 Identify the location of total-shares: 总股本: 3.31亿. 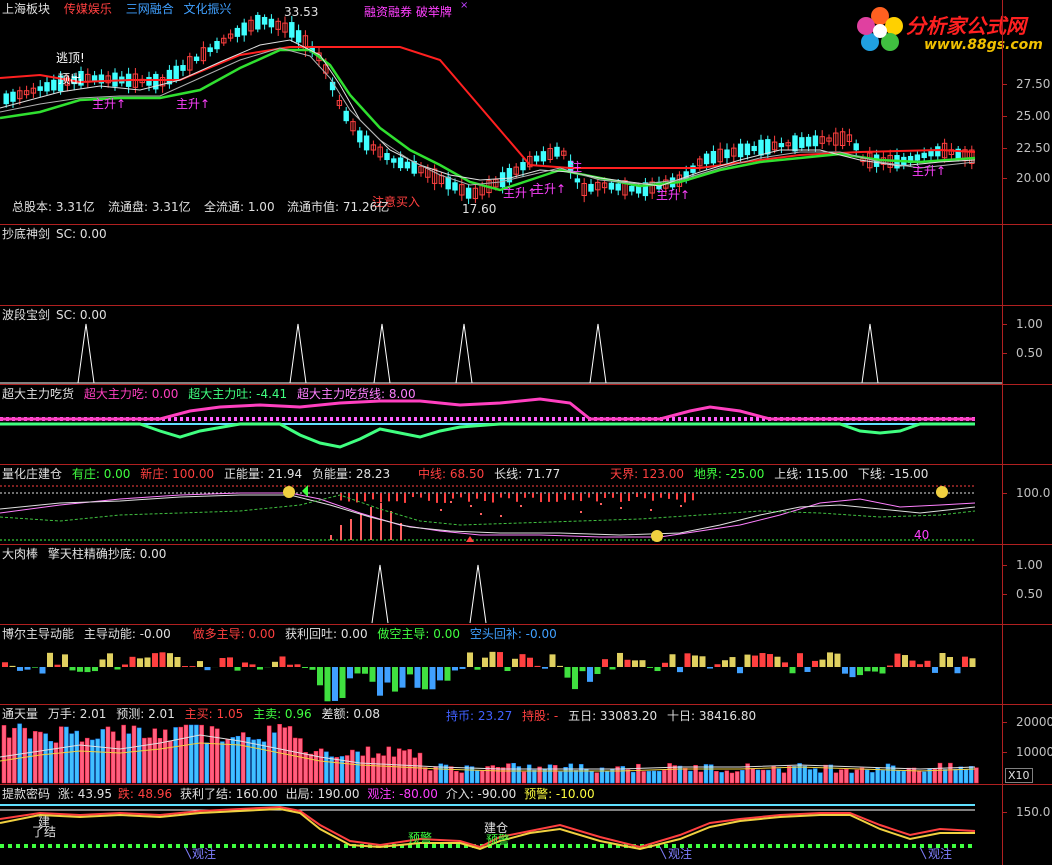
(53, 207).